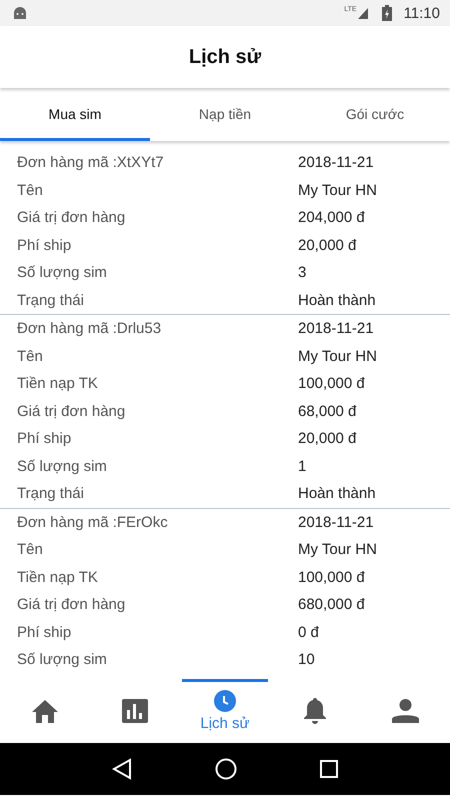 This screenshot has height=800, width=450. Describe the element at coordinates (302, 273) in the screenshot. I see `field-value: 3` at that location.